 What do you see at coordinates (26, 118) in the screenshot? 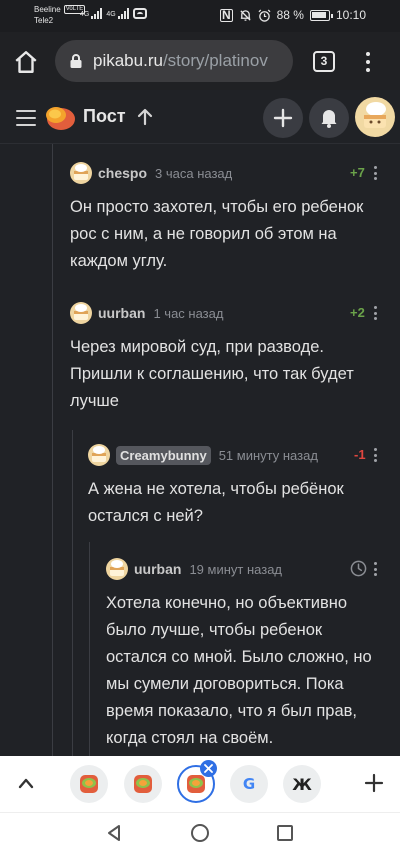
I see `hamburger-menu-icon` at bounding box center [26, 118].